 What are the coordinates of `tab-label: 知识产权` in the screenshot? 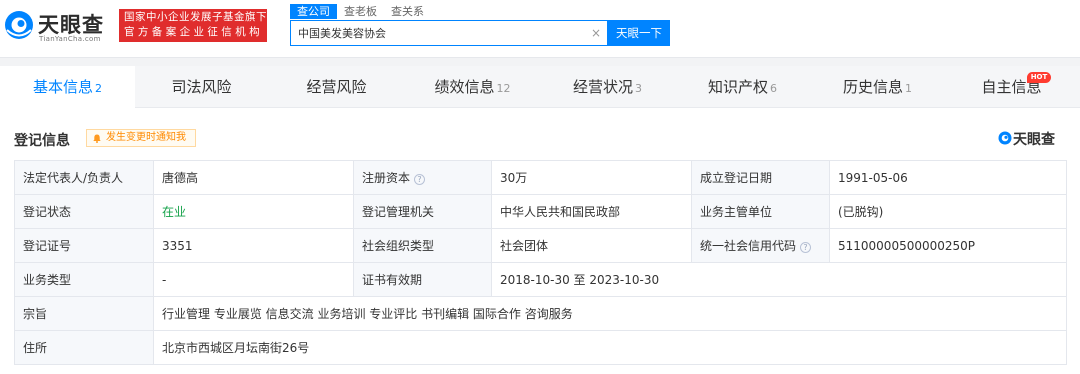 It's located at (737, 87).